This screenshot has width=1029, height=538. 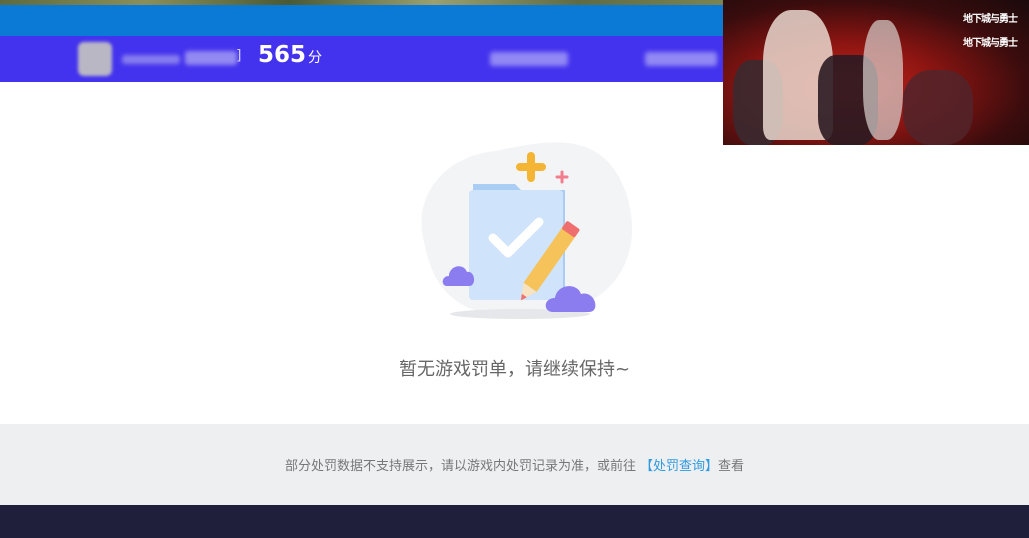 What do you see at coordinates (514, 521) in the screenshot?
I see `footer` at bounding box center [514, 521].